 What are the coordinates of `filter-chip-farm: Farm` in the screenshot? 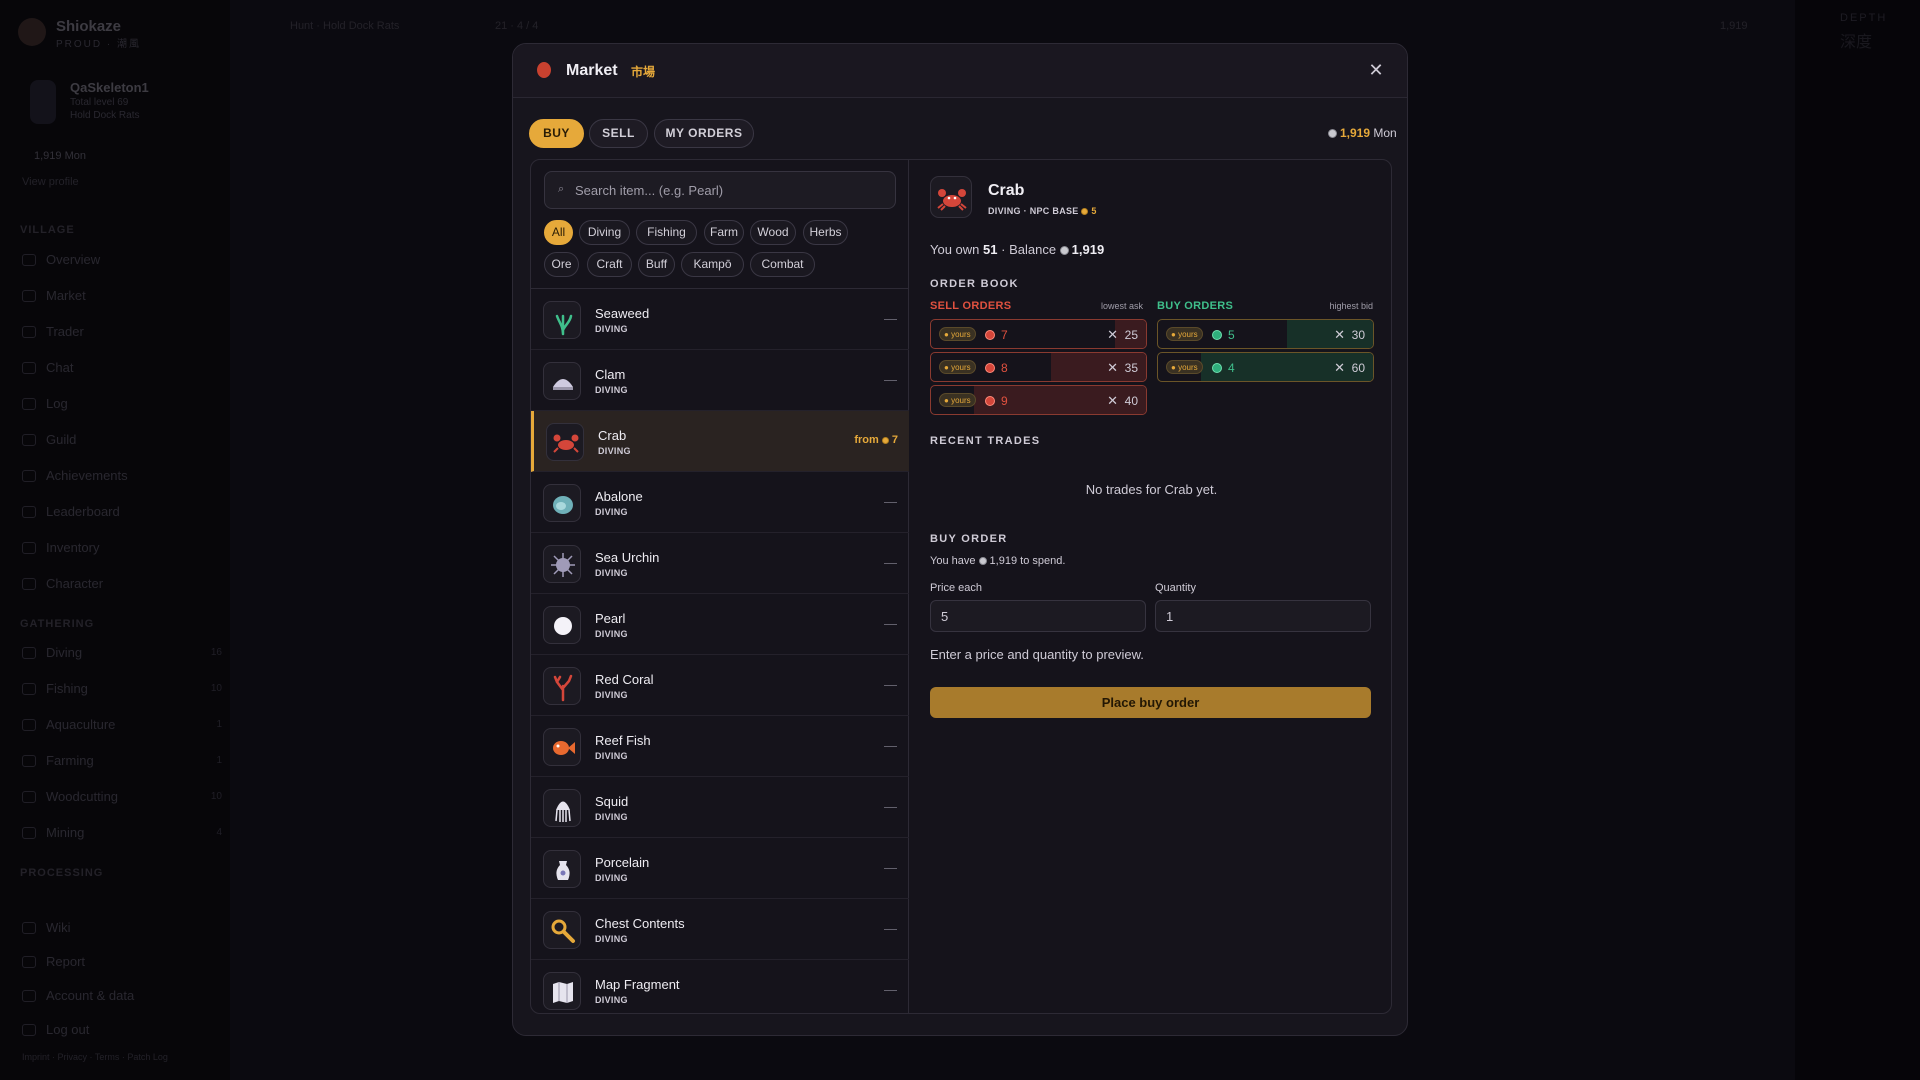 It's located at (724, 232).